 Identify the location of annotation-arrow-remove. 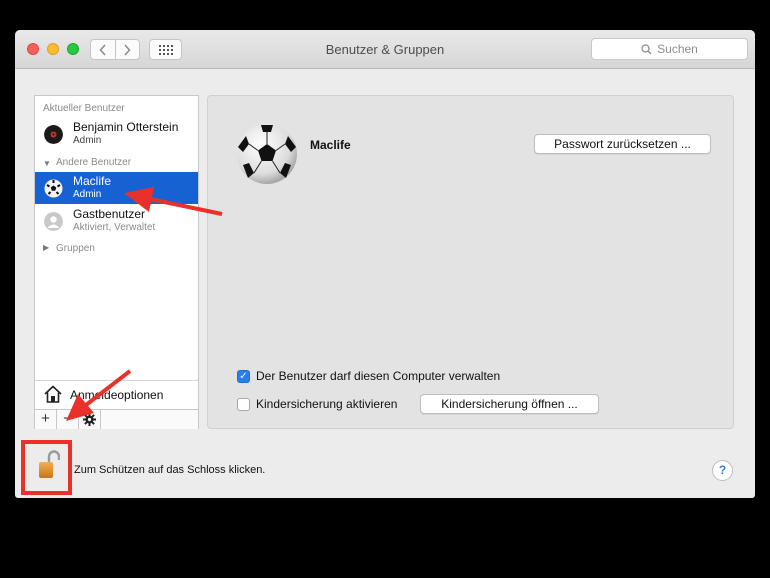
(99, 395).